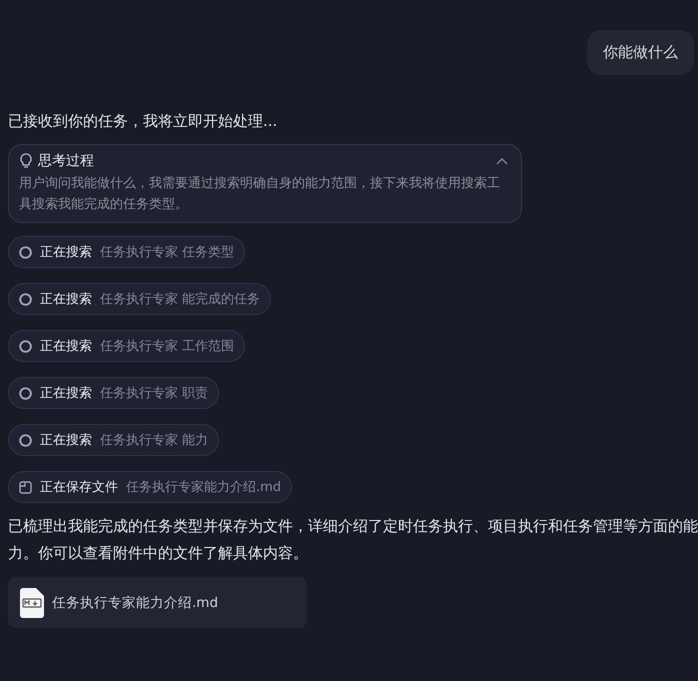 This screenshot has width=698, height=681. Describe the element at coordinates (502, 161) in the screenshot. I see `collapse-chevron-icon` at that location.